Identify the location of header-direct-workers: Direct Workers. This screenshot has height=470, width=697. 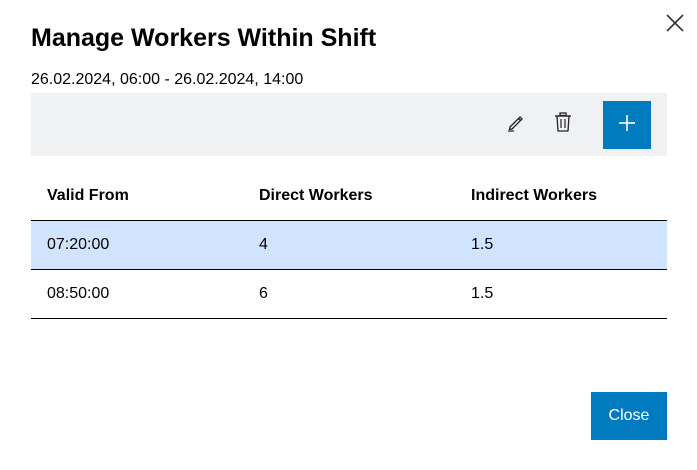
(349, 196).